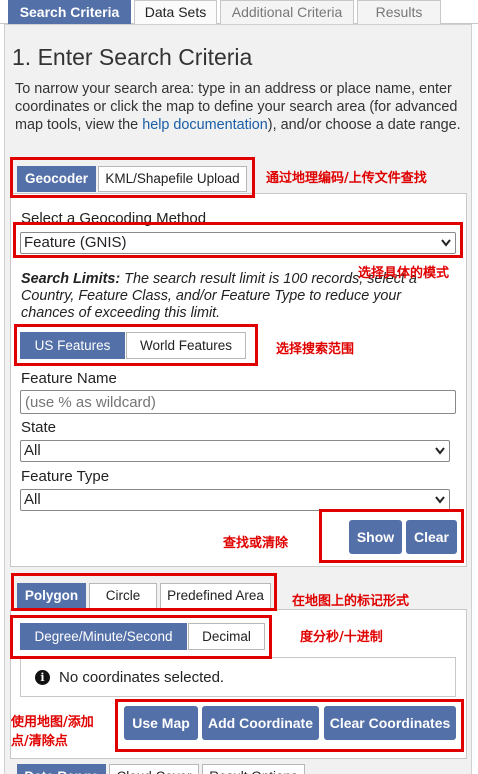 This screenshot has height=774, width=478. What do you see at coordinates (136, 345) in the screenshot?
I see `annotation-box-scope` at bounding box center [136, 345].